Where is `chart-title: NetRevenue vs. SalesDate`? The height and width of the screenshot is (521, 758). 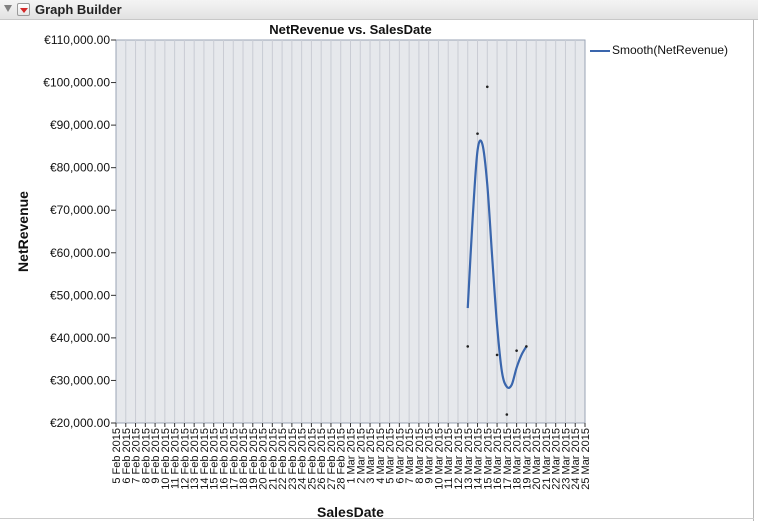 chart-title: NetRevenue vs. SalesDate is located at coordinates (350, 29).